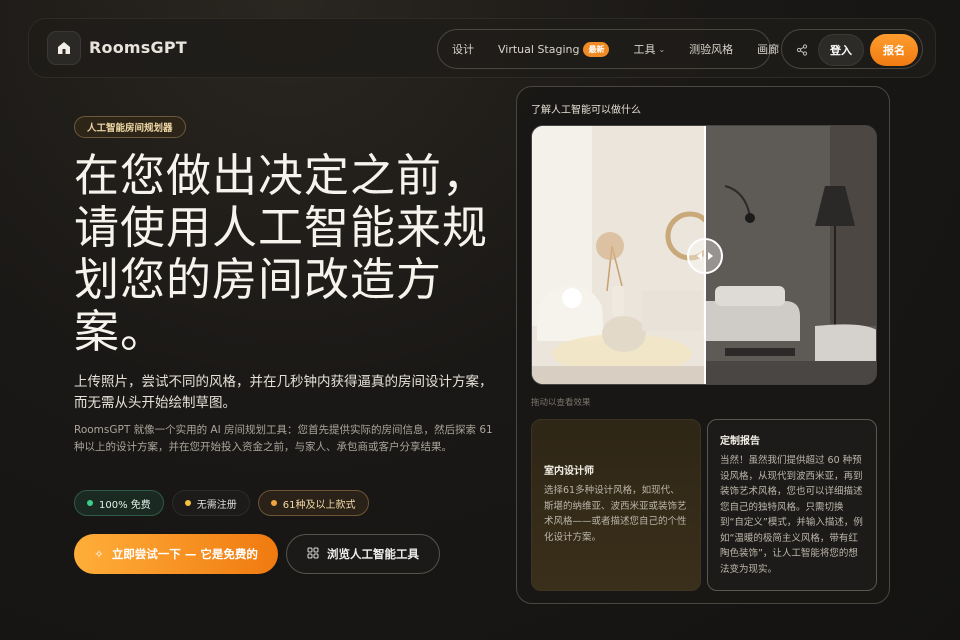 The width and height of the screenshot is (960, 640). What do you see at coordinates (569, 471) in the screenshot?
I see `card-title: 室内设计师` at bounding box center [569, 471].